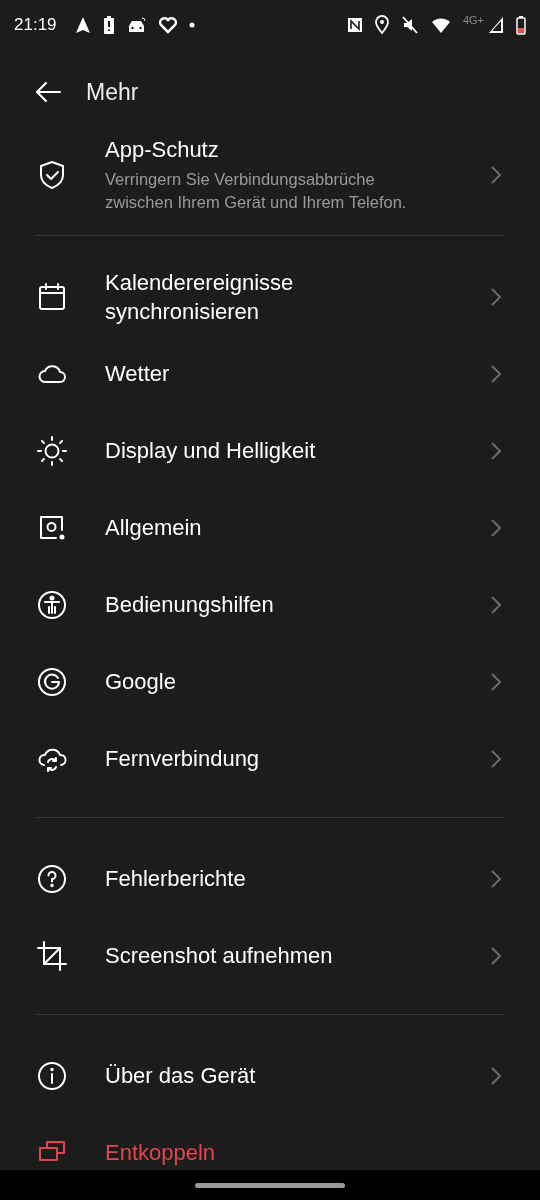 Image resolution: width=540 pixels, height=1200 pixels. Describe the element at coordinates (136, 25) in the screenshot. I see `car-icon` at that location.